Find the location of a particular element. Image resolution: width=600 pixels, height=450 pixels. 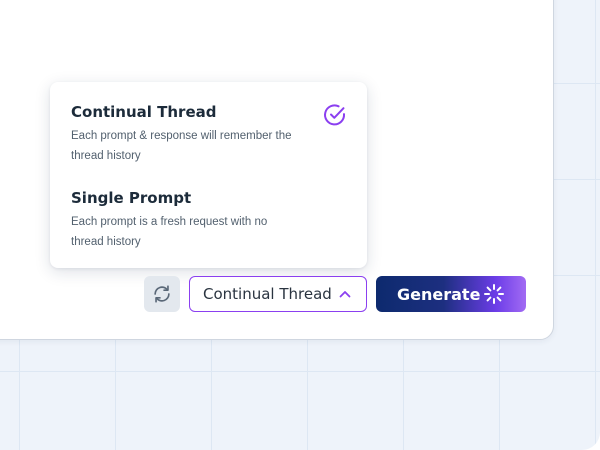

chevron-up-icon is located at coordinates (345, 294).